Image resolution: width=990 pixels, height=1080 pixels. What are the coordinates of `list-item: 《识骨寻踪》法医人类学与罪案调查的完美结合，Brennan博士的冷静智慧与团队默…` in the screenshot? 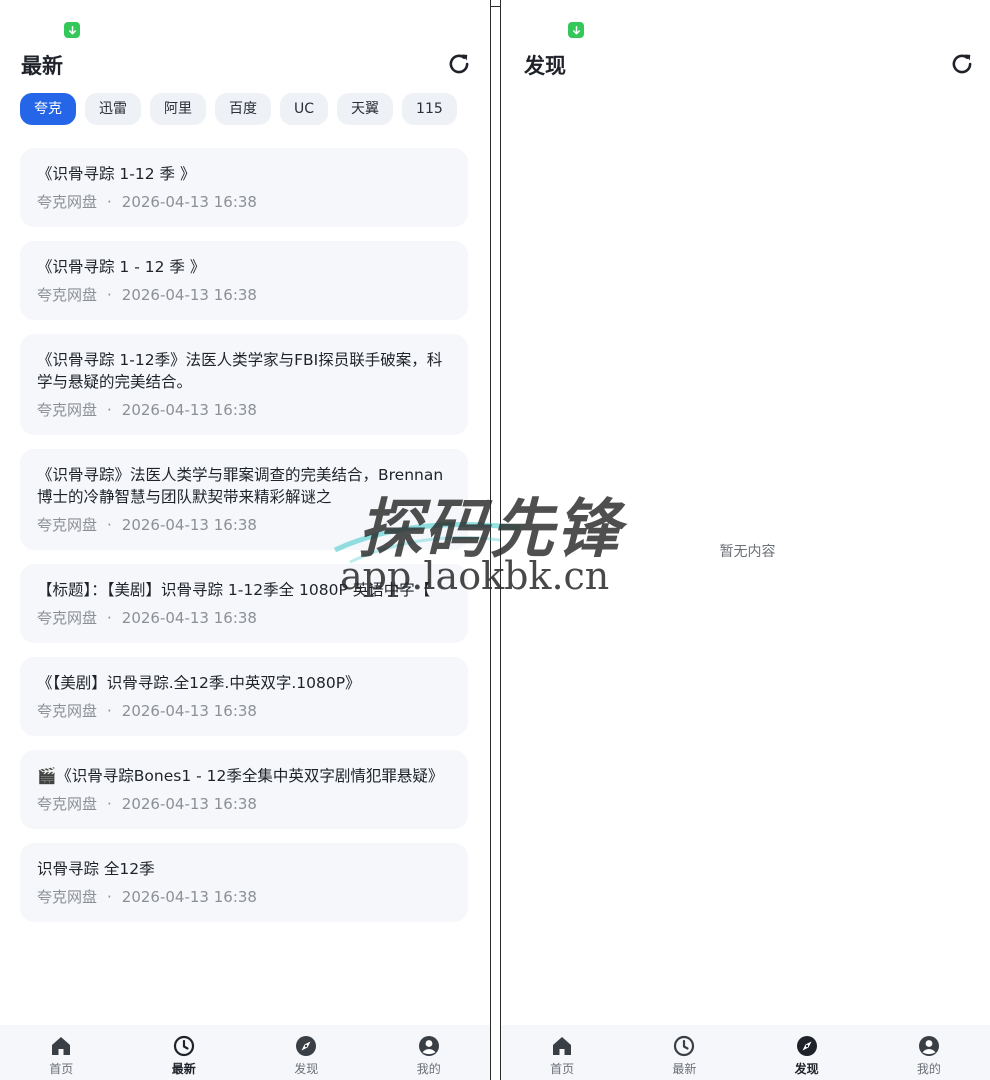 It's located at (244, 499).